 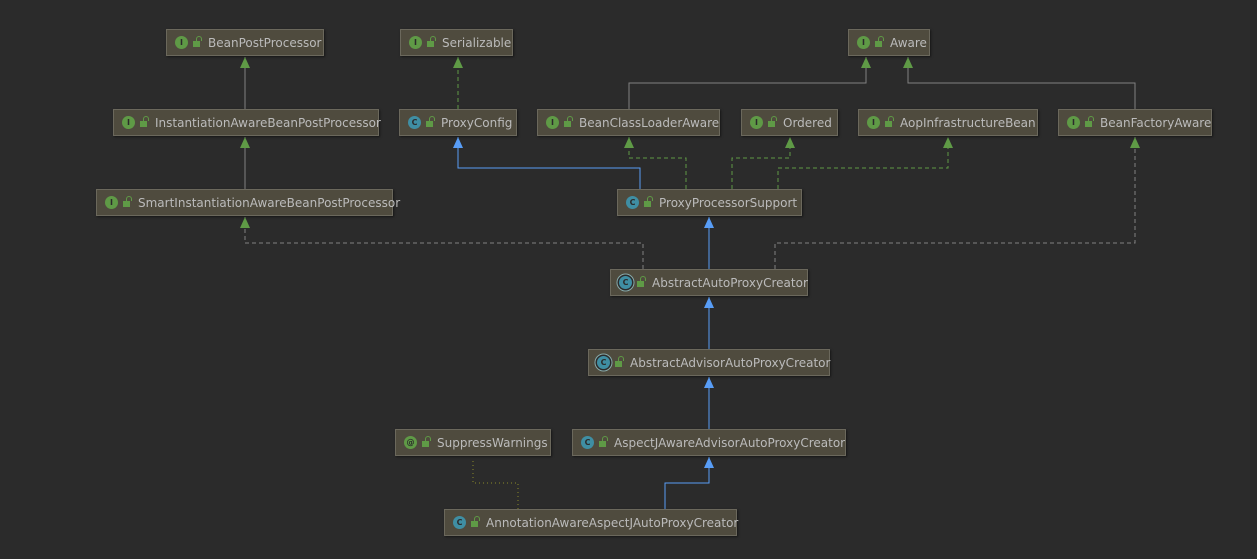 I want to click on class-node-aspect-jaware-advisor-auto-proxy-creator: C AspectJAwareAdvisorAutoProxyCreator, so click(x=709, y=442).